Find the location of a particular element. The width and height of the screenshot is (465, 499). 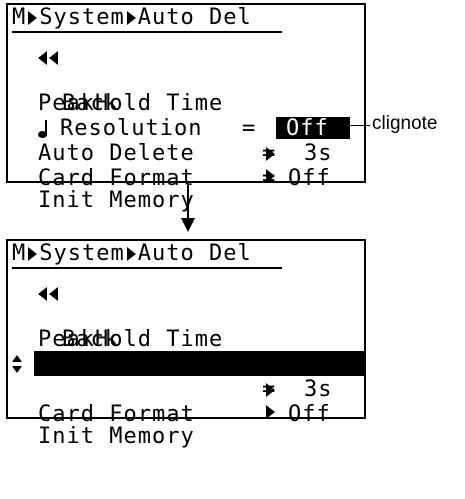

down-arrow-icon is located at coordinates (188, 225).